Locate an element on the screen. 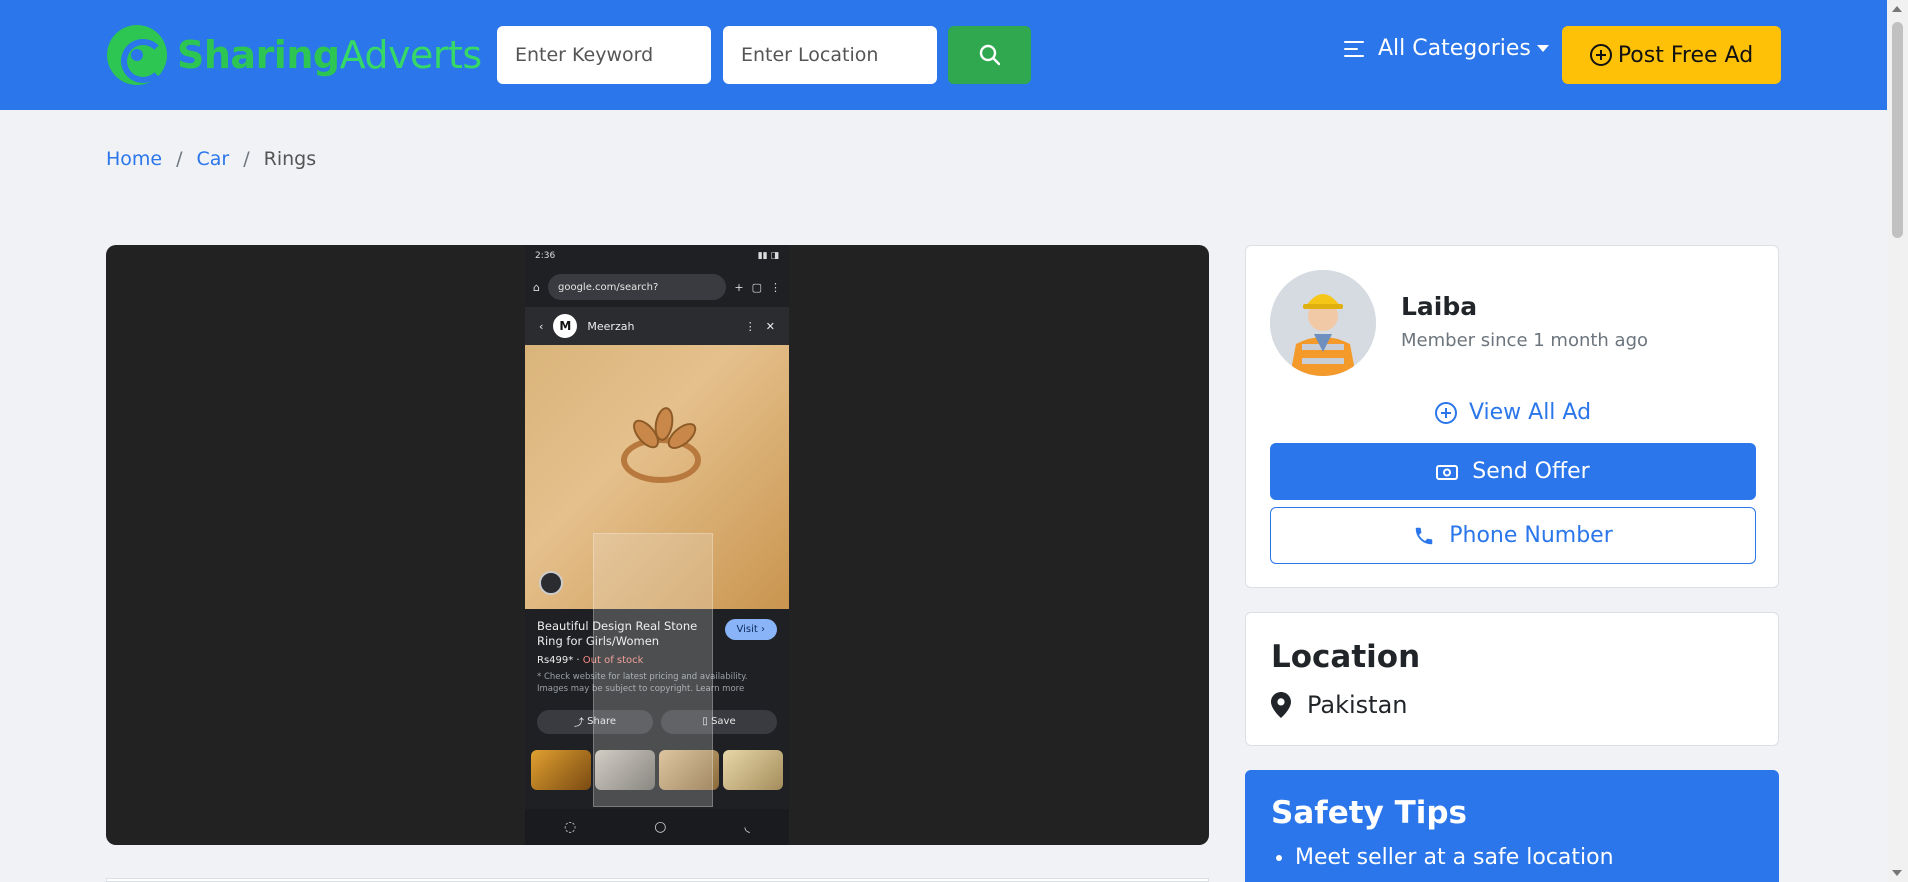  scroll-up-arrow-icon is located at coordinates (1897, 9).